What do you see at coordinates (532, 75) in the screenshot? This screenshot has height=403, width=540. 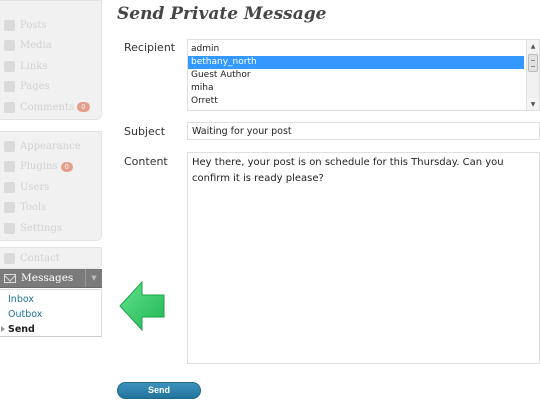 I see `listbox-scrollbar: ▲ ▼` at bounding box center [532, 75].